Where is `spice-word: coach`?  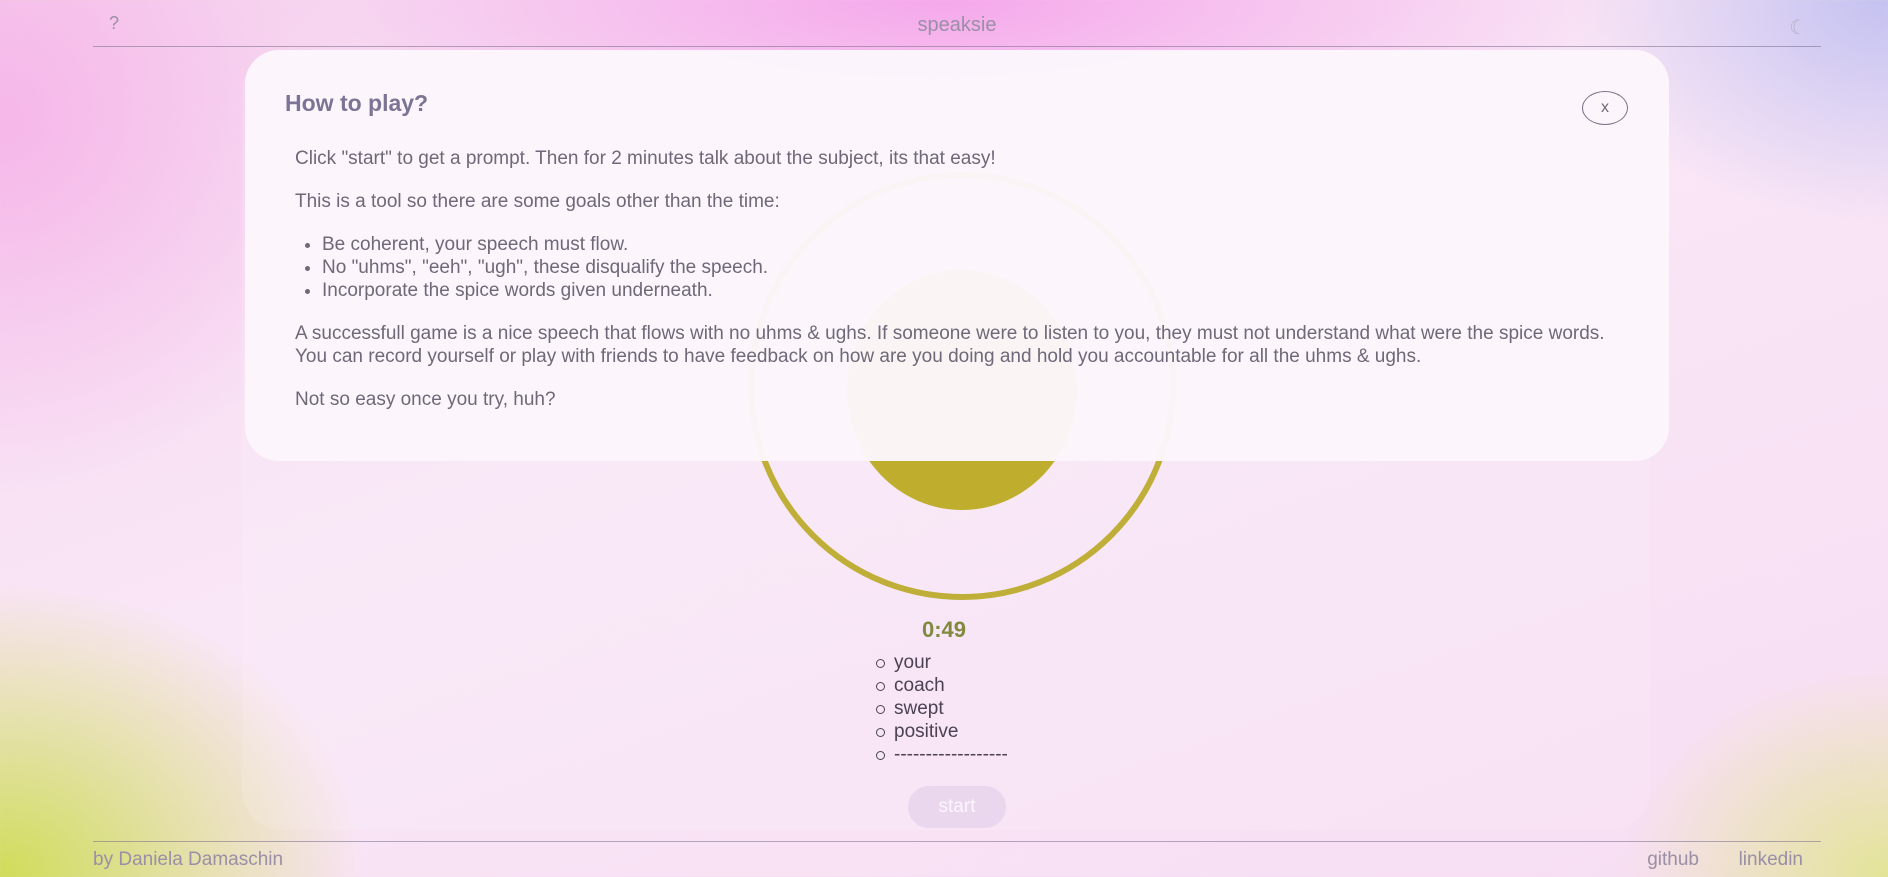
spice-word: coach is located at coordinates (942, 685).